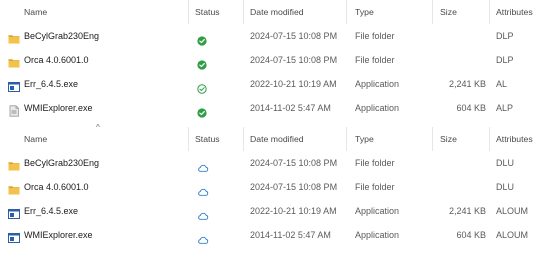 The height and width of the screenshot is (254, 548). Describe the element at coordinates (56, 187) in the screenshot. I see `file-name: Orca 4.0.6001.0` at that location.